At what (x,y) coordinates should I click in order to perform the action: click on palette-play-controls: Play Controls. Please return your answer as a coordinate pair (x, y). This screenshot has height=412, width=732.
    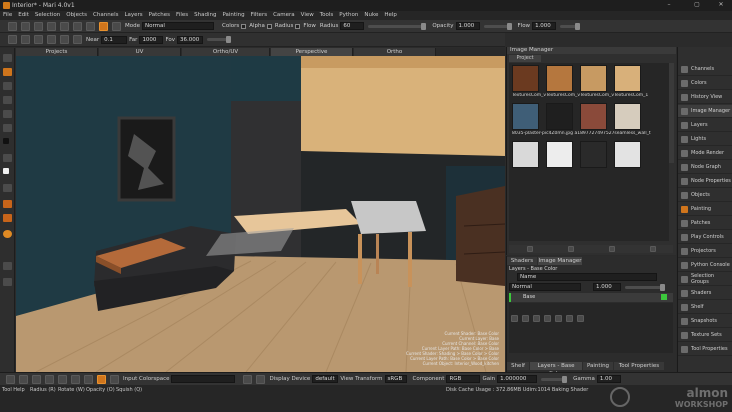
    Looking at the image, I should click on (705, 237).